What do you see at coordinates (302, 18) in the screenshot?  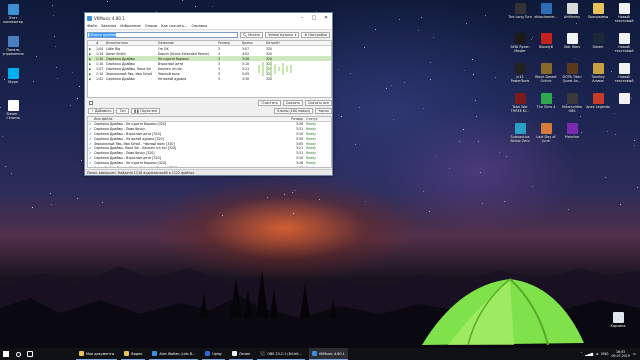 I see `minimize-button: –` at bounding box center [302, 18].